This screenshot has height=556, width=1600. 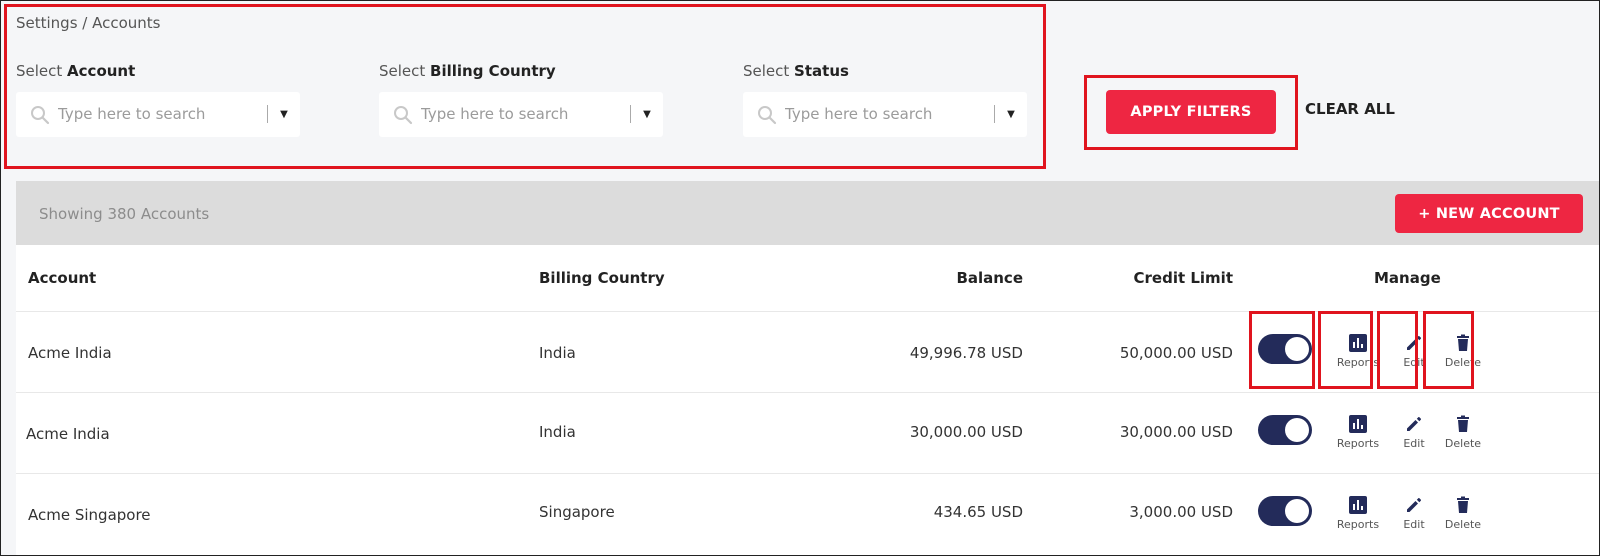 I want to click on reports-highlight-box, so click(x=1345, y=350).